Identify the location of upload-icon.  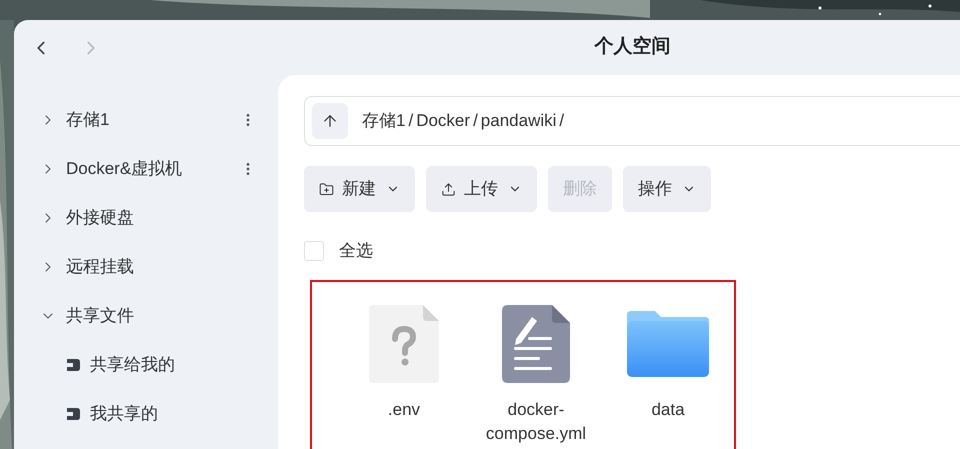
(448, 189).